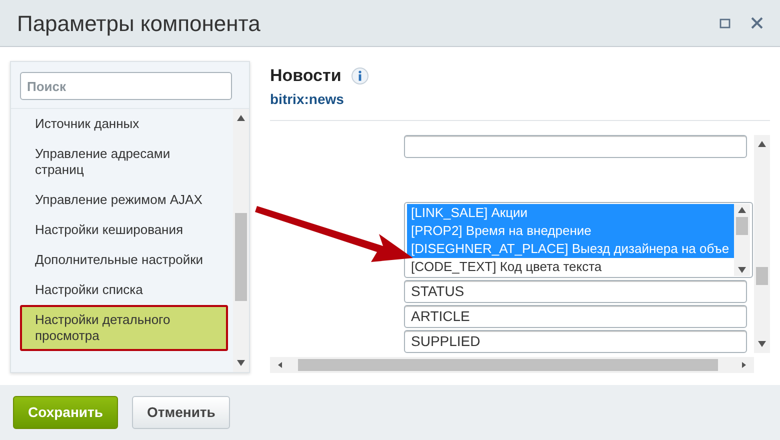  What do you see at coordinates (575, 291) in the screenshot?
I see `input-field: STATUS` at bounding box center [575, 291].